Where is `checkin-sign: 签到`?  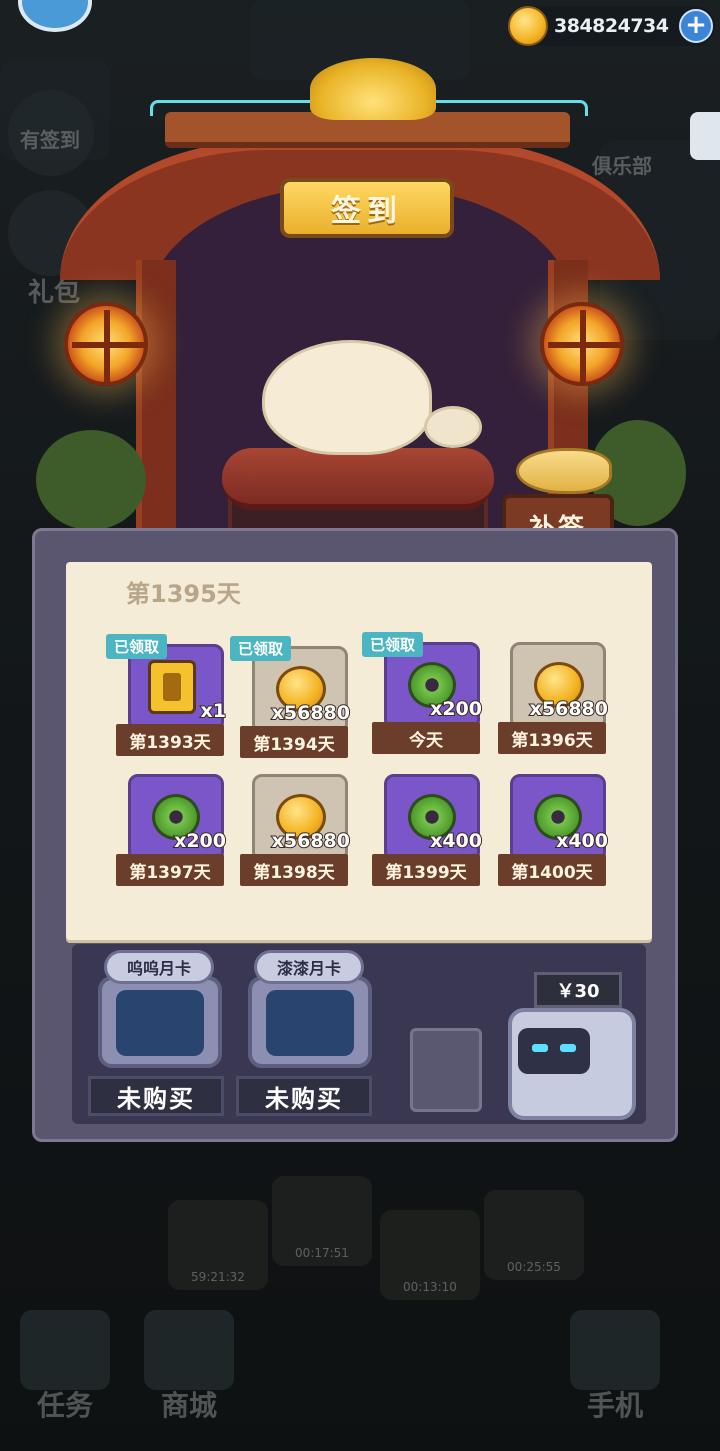 checkin-sign: 签到 is located at coordinates (367, 208).